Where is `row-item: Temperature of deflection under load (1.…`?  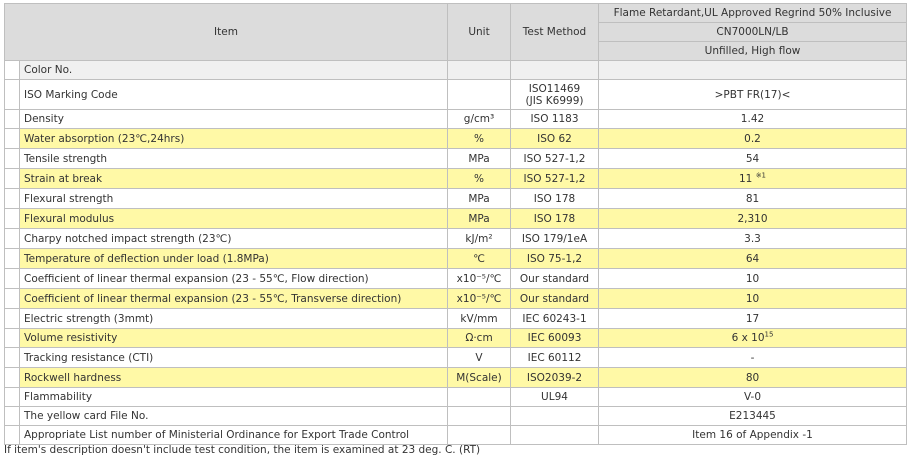 row-item: Temperature of deflection under load (1.… is located at coordinates (233, 258).